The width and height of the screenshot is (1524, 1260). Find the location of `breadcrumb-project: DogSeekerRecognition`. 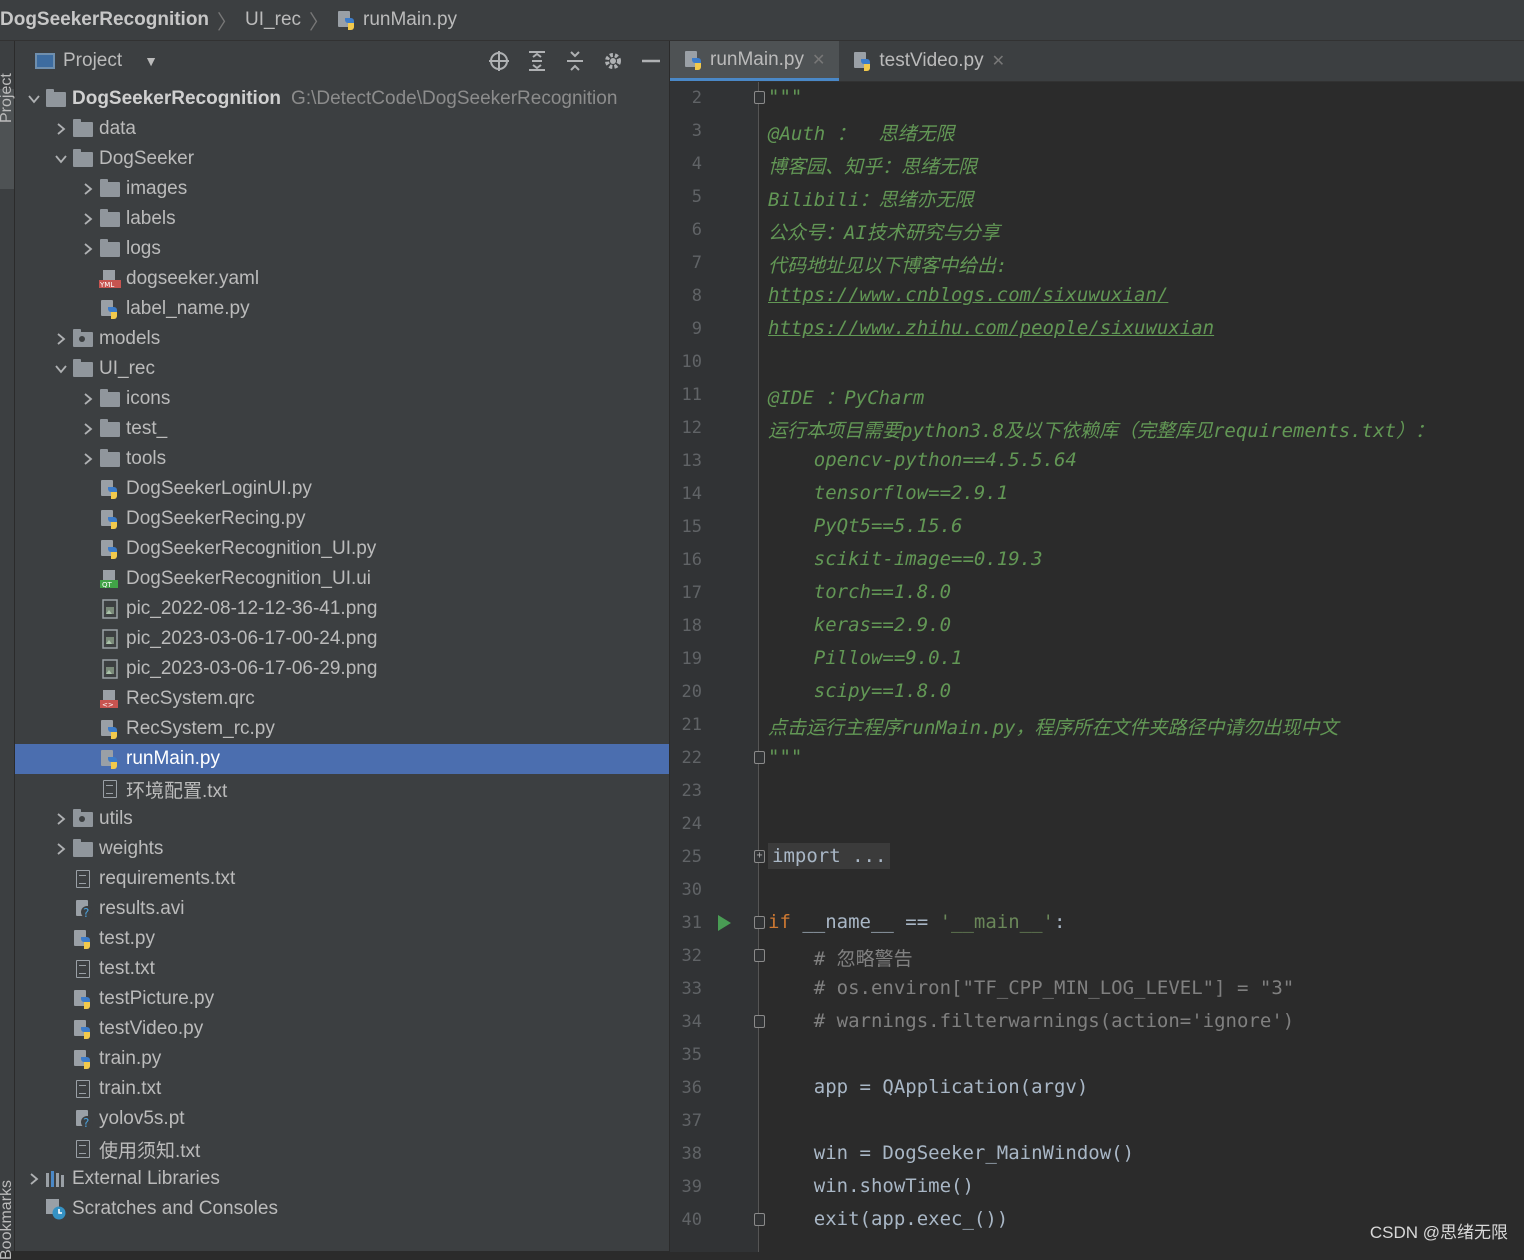

breadcrumb-project: DogSeekerRecognition is located at coordinates (104, 20).